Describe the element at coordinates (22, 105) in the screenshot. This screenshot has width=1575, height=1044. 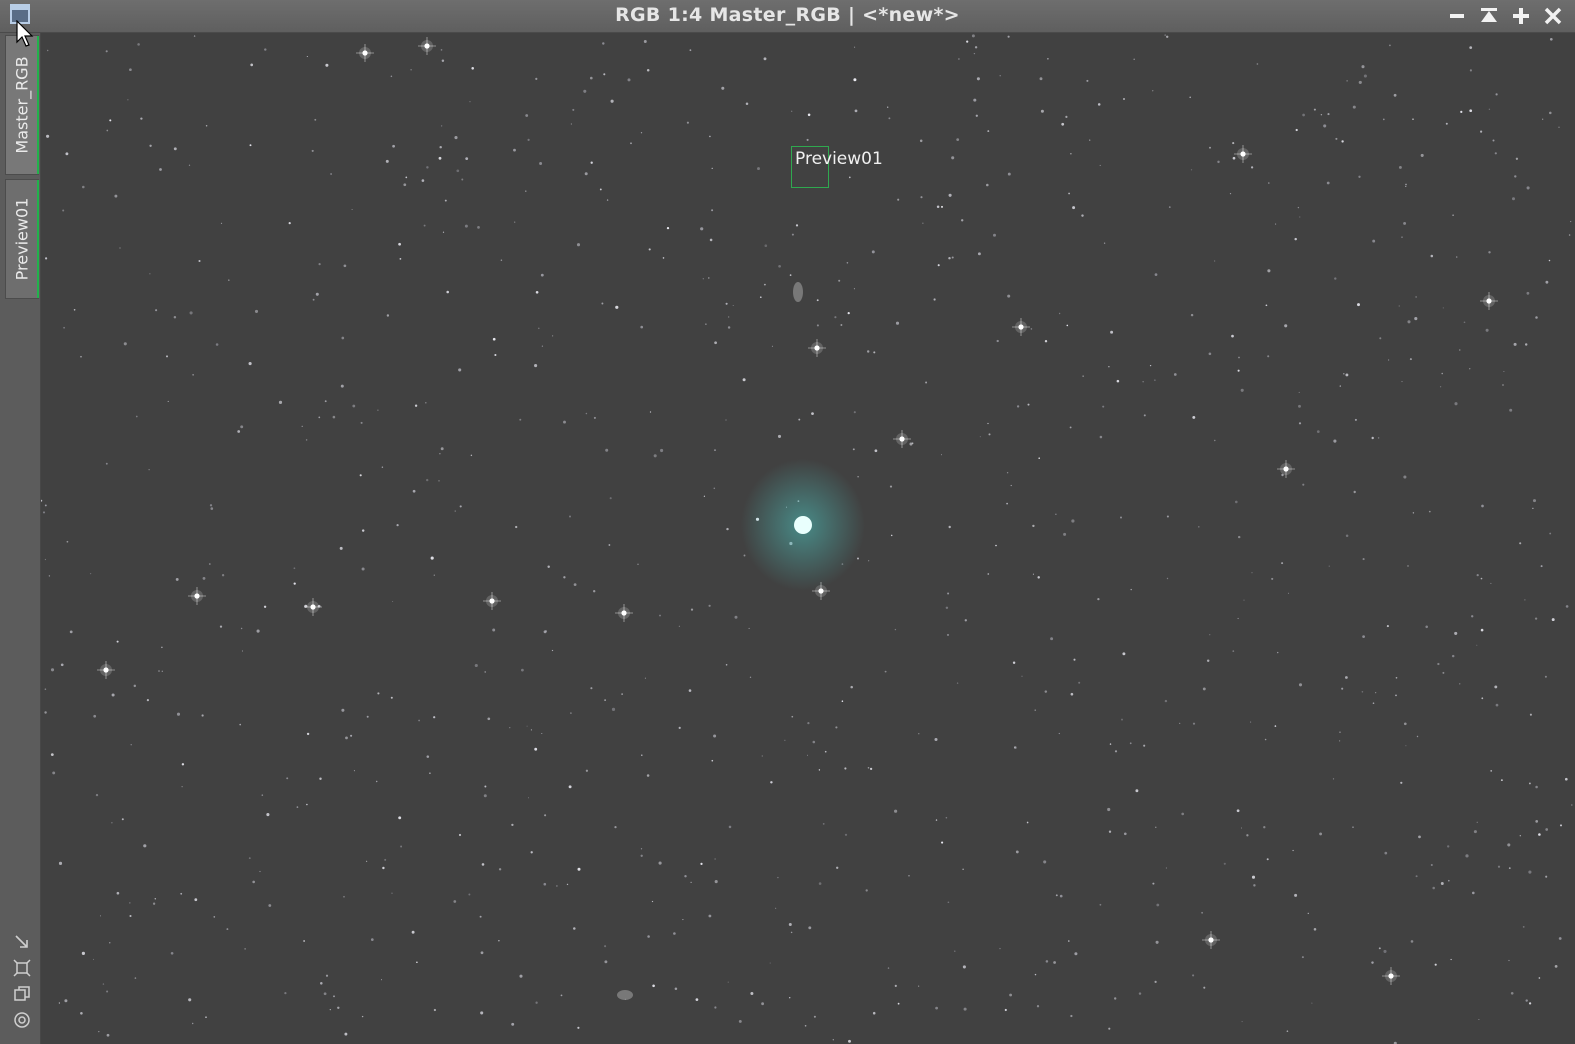
I see `tab-master-rgb: Master_RGB` at that location.